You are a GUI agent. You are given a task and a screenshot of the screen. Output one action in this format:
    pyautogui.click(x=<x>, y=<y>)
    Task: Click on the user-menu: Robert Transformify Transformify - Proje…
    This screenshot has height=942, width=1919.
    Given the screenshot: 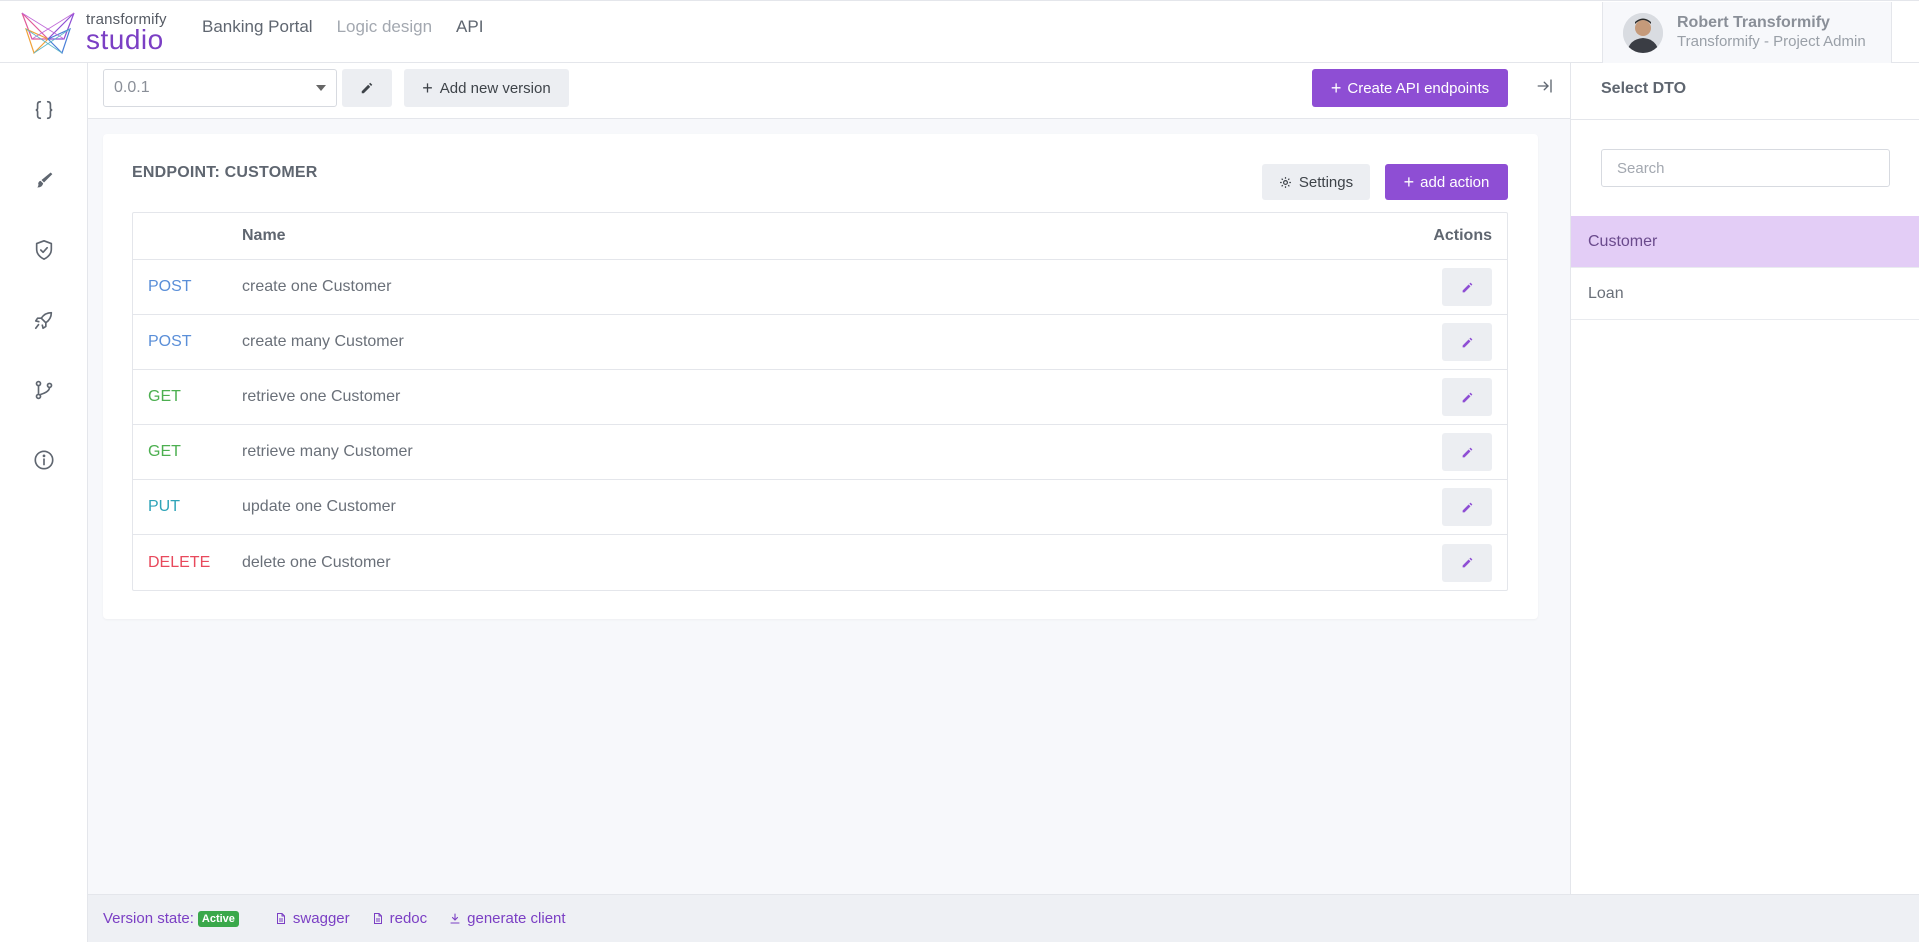 What is the action you would take?
    pyautogui.click(x=1747, y=32)
    